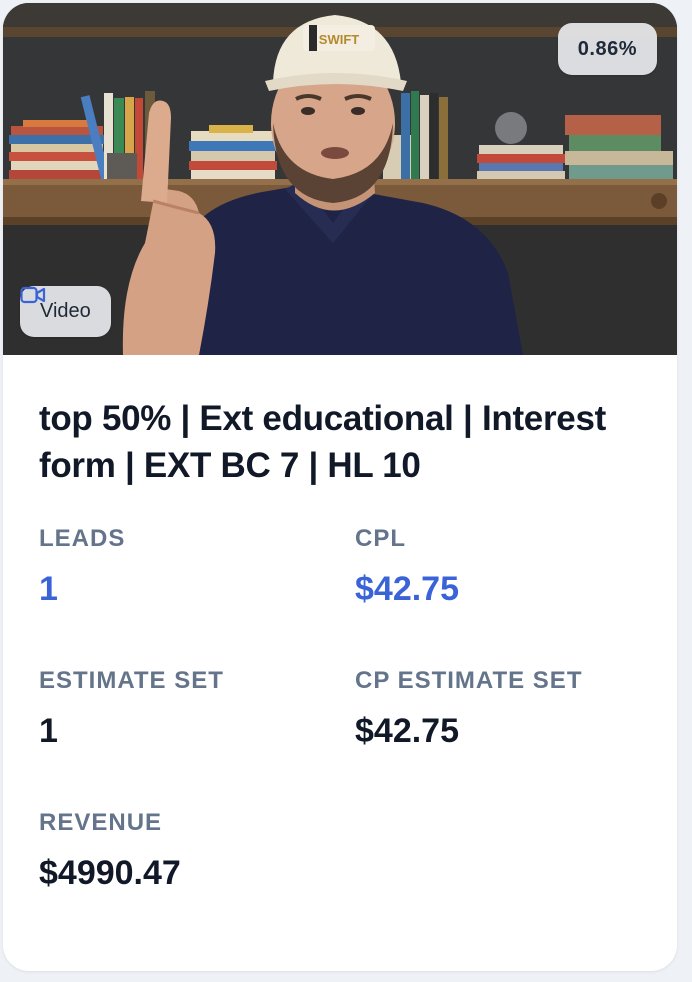 The height and width of the screenshot is (982, 692). Describe the element at coordinates (469, 680) in the screenshot. I see `stat-label: CP ESTIMATE SET` at that location.